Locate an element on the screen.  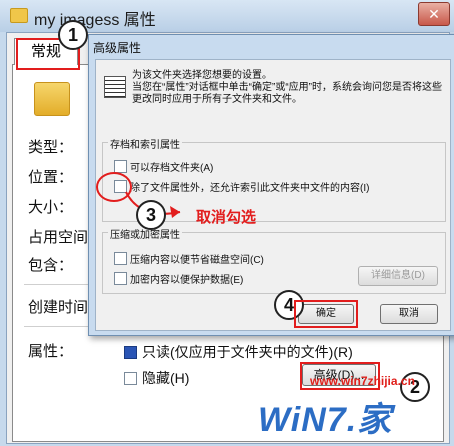
watermark-logo: WiN7.家 is located at coordinates (325, 420).